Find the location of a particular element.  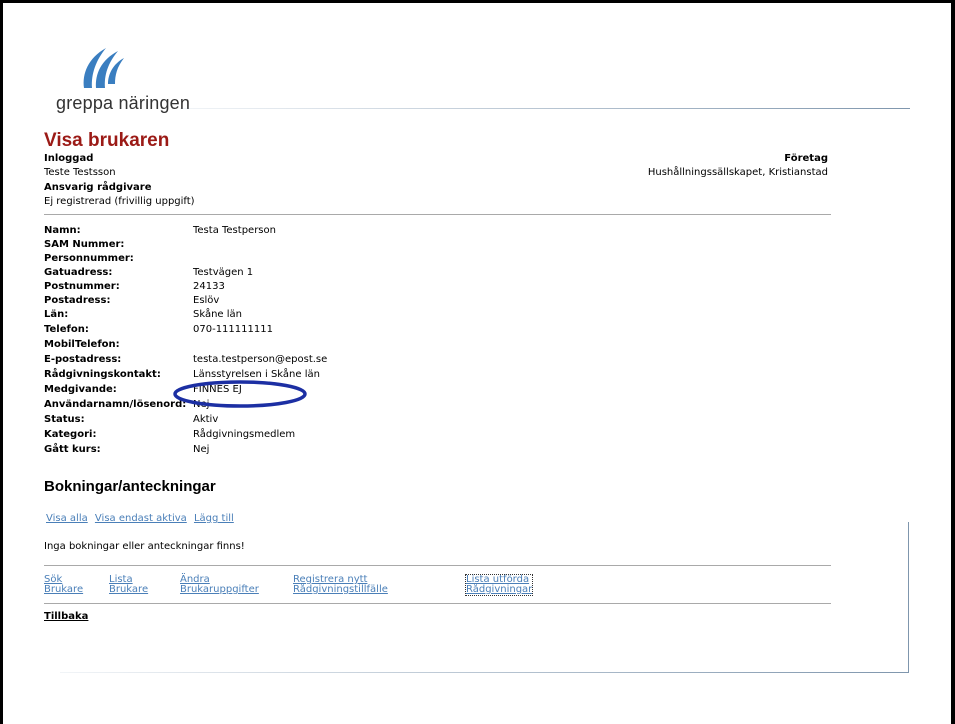

nav-lista-line2: Brukare is located at coordinates (129, 589).